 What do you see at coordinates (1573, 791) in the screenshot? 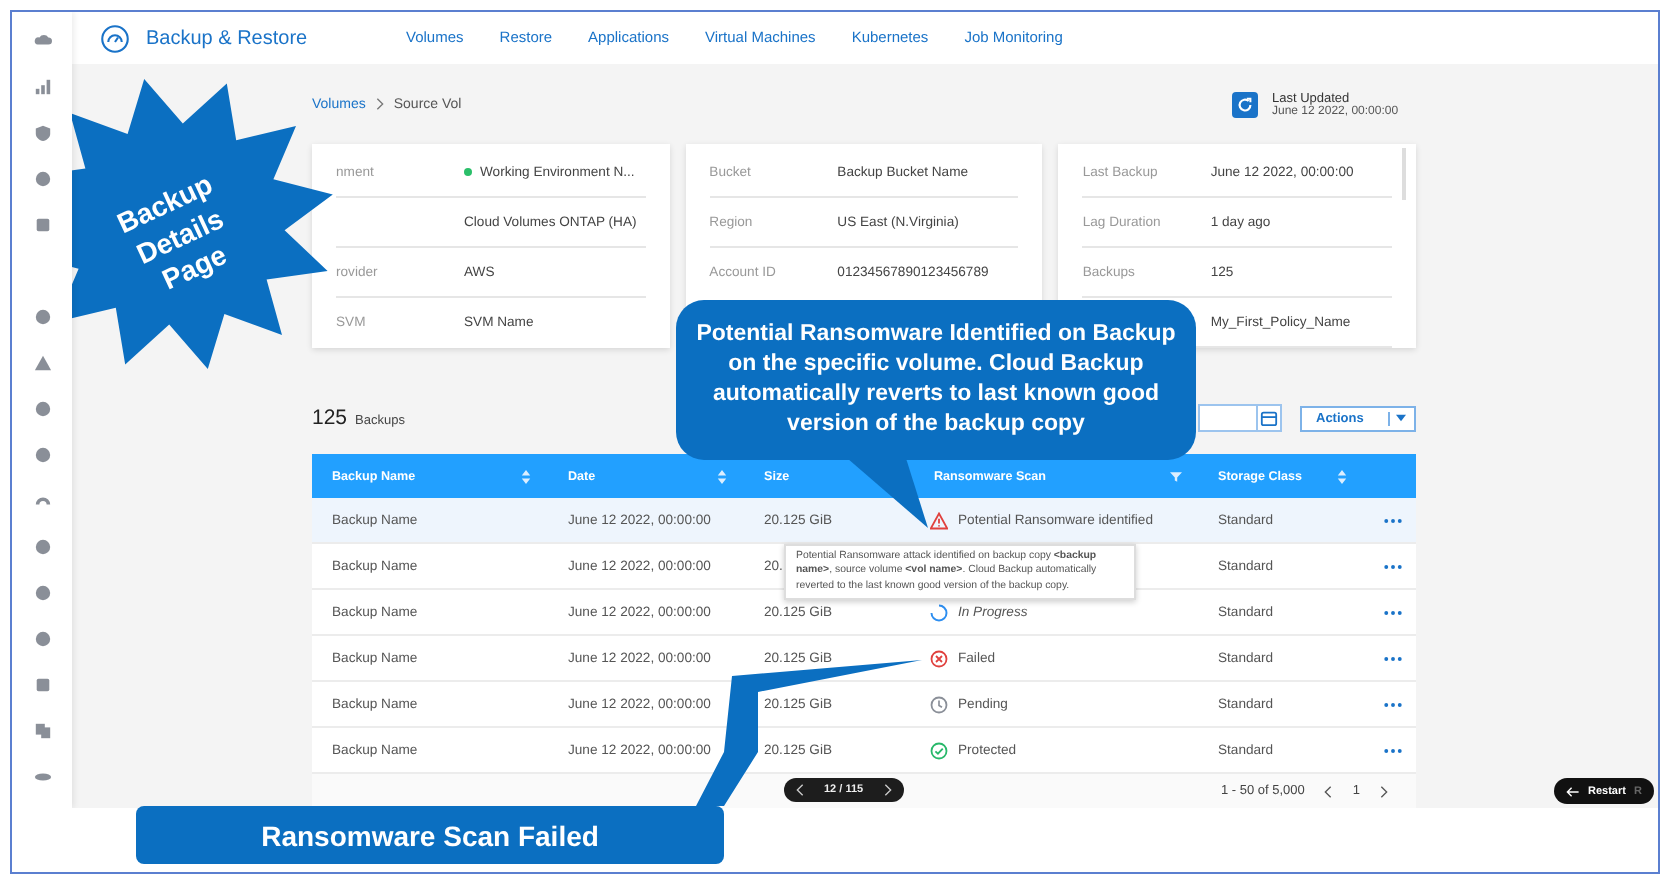
I see `undo-arrow-icon` at bounding box center [1573, 791].